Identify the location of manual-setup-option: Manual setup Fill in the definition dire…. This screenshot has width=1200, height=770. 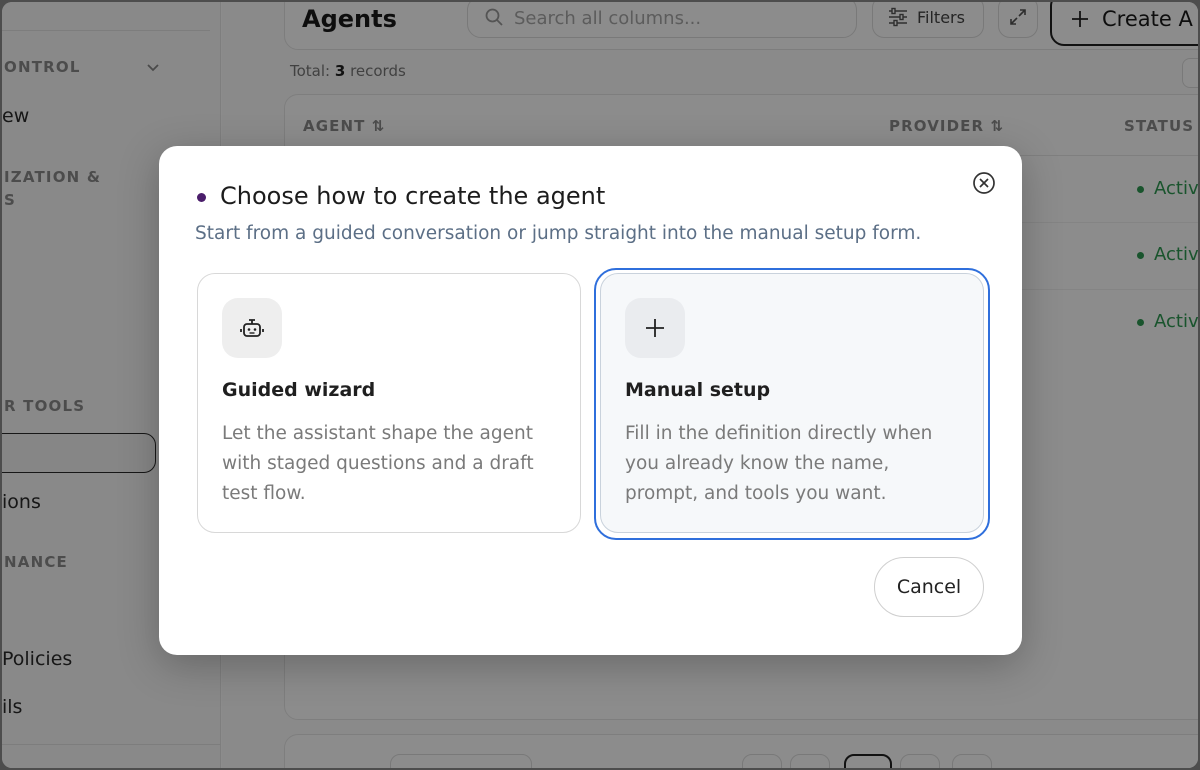
(792, 403).